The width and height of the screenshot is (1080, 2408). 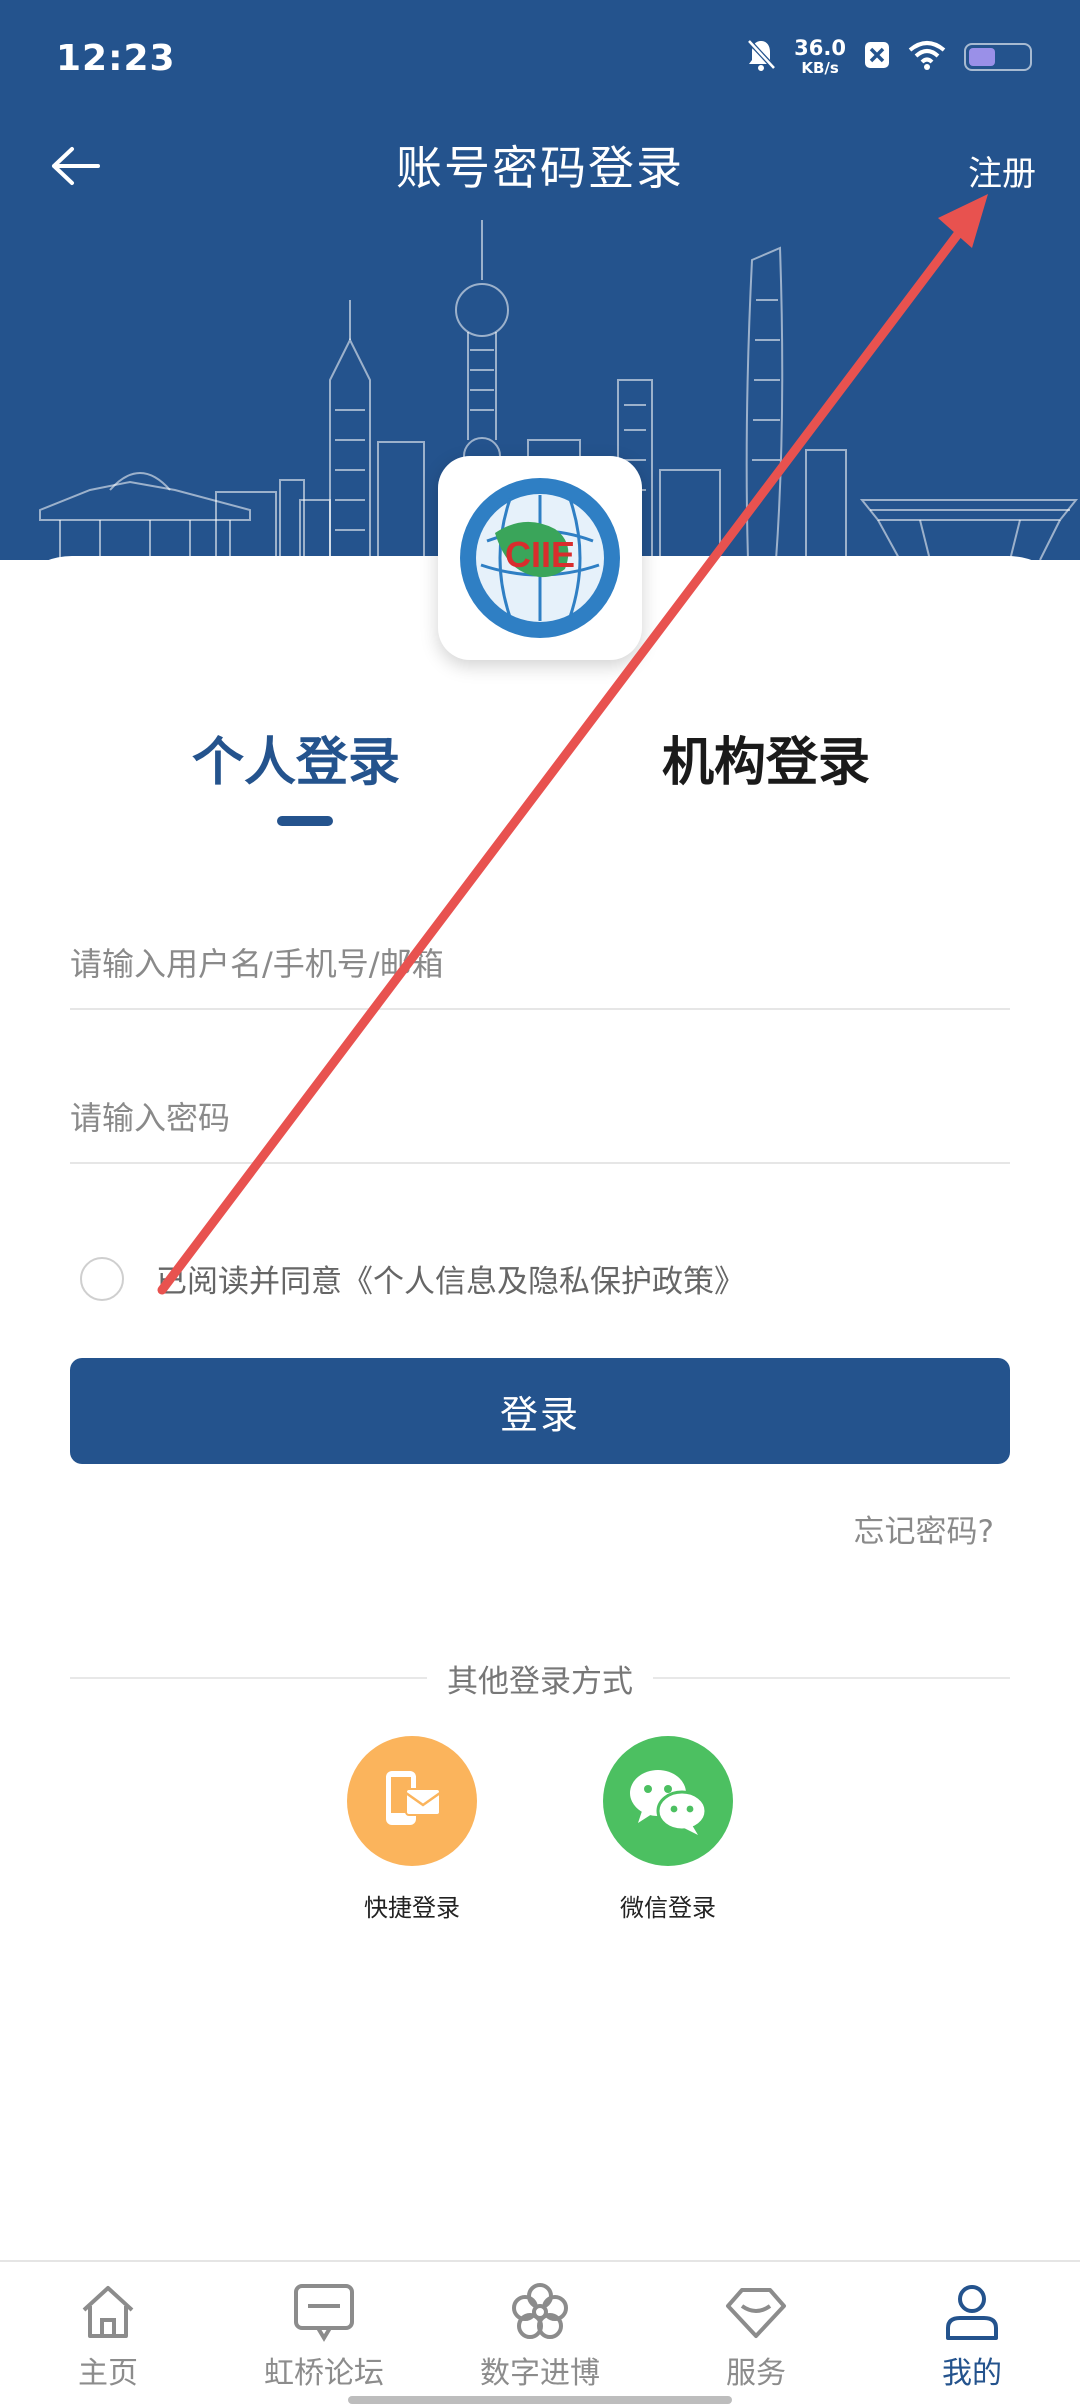 What do you see at coordinates (540, 1681) in the screenshot?
I see `other-login-label: 其他登录方式` at bounding box center [540, 1681].